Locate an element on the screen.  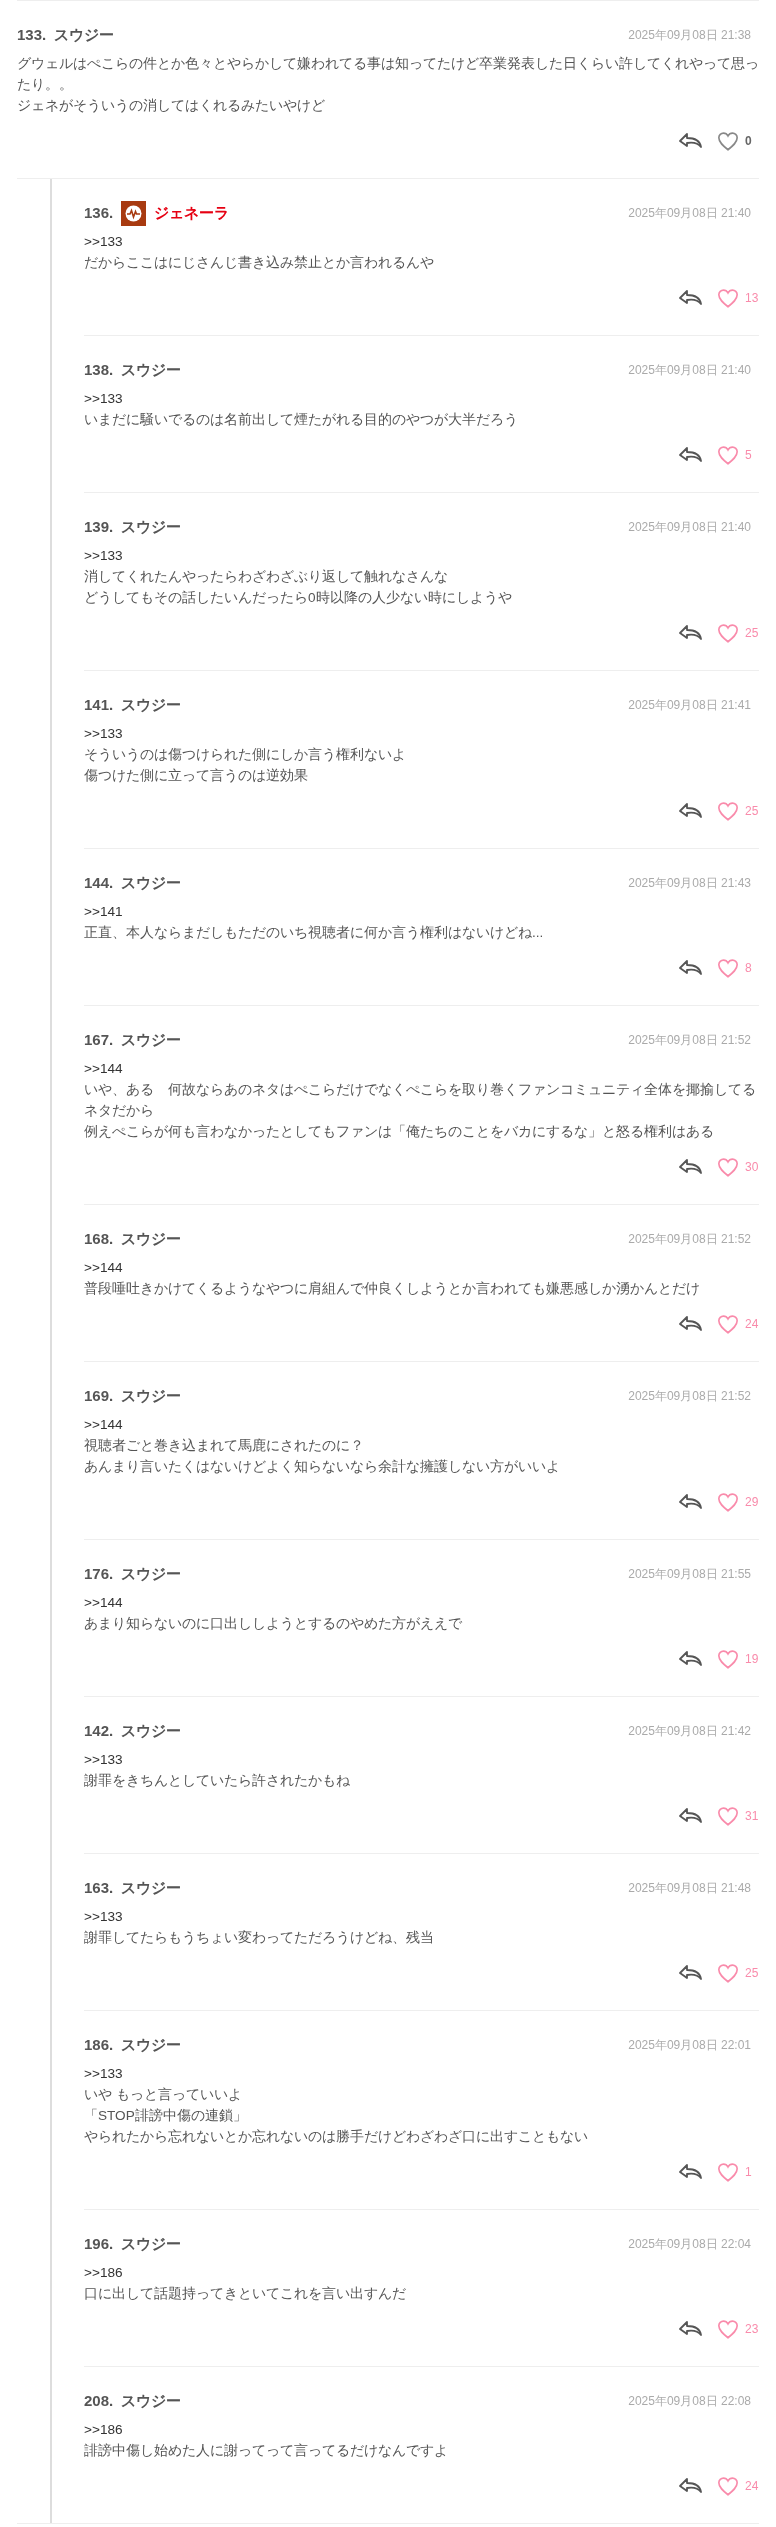
timestamp: 2025年09月08日 21:38 is located at coordinates (689, 35).